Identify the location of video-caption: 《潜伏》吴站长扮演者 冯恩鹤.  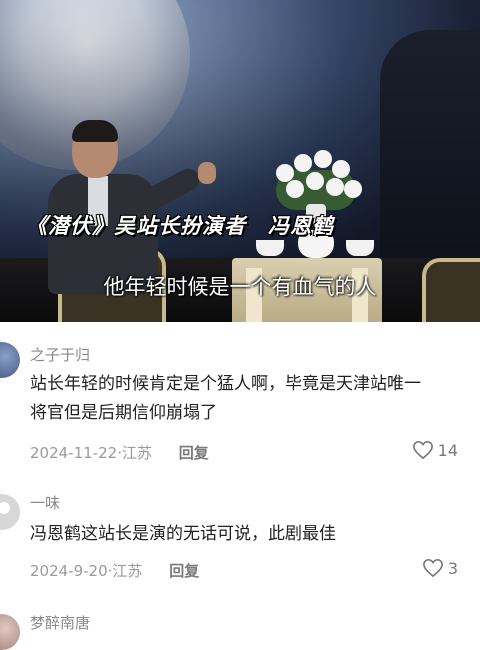
(180, 225).